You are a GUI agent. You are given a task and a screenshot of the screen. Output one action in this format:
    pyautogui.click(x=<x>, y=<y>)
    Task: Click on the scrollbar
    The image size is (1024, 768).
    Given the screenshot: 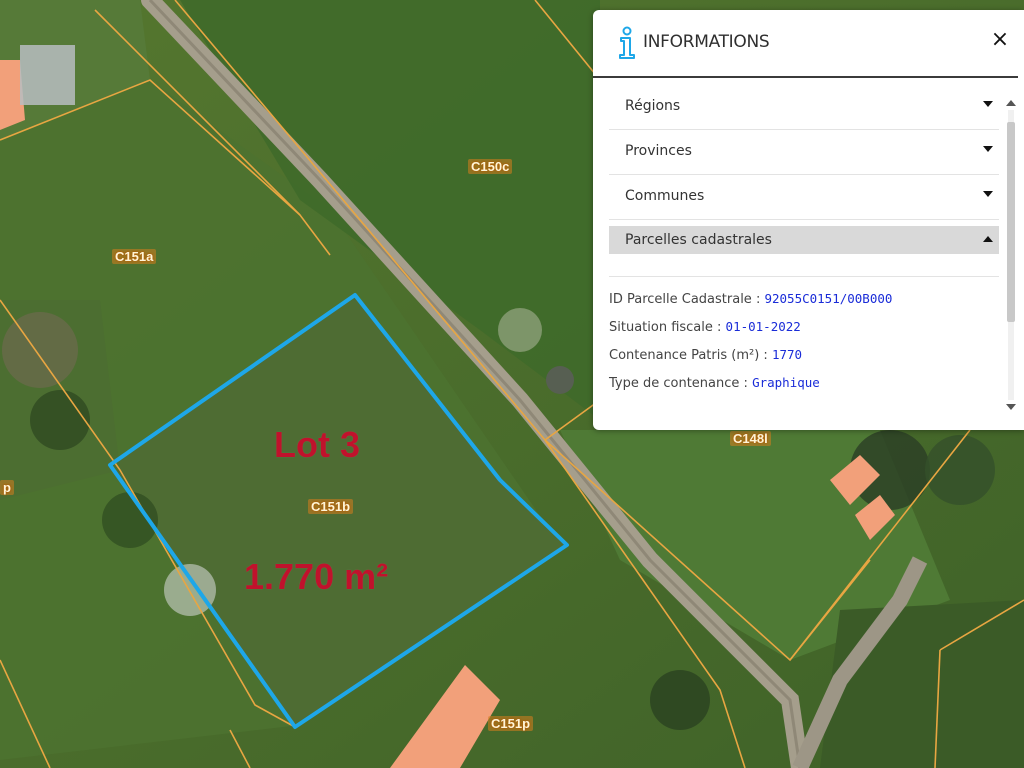 What is the action you would take?
    pyautogui.click(x=1011, y=255)
    